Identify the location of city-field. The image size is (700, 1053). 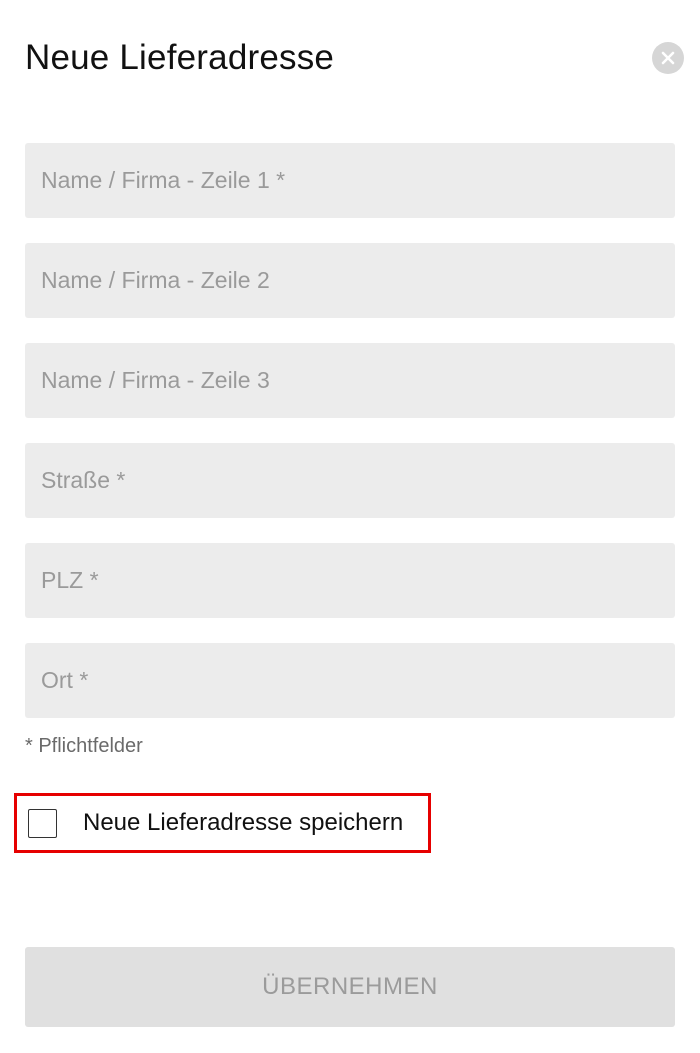
(350, 680).